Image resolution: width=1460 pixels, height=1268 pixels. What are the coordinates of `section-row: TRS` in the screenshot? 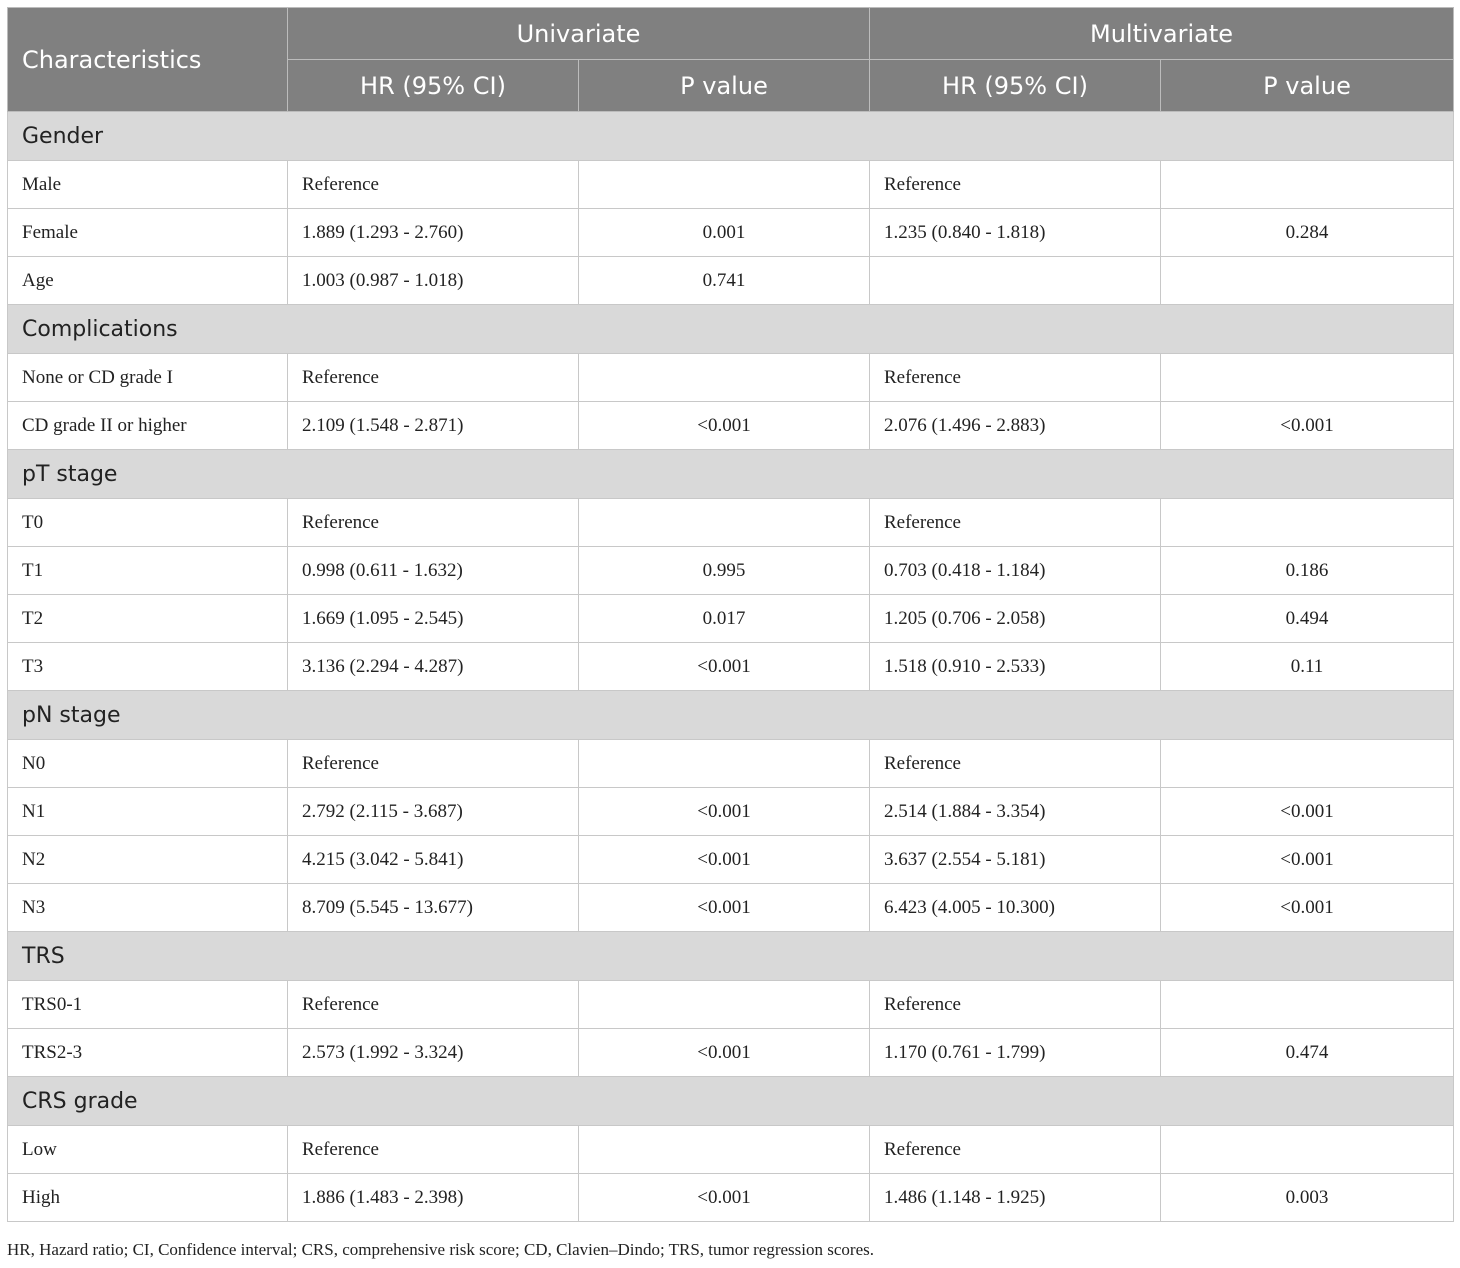 It's located at (730, 956).